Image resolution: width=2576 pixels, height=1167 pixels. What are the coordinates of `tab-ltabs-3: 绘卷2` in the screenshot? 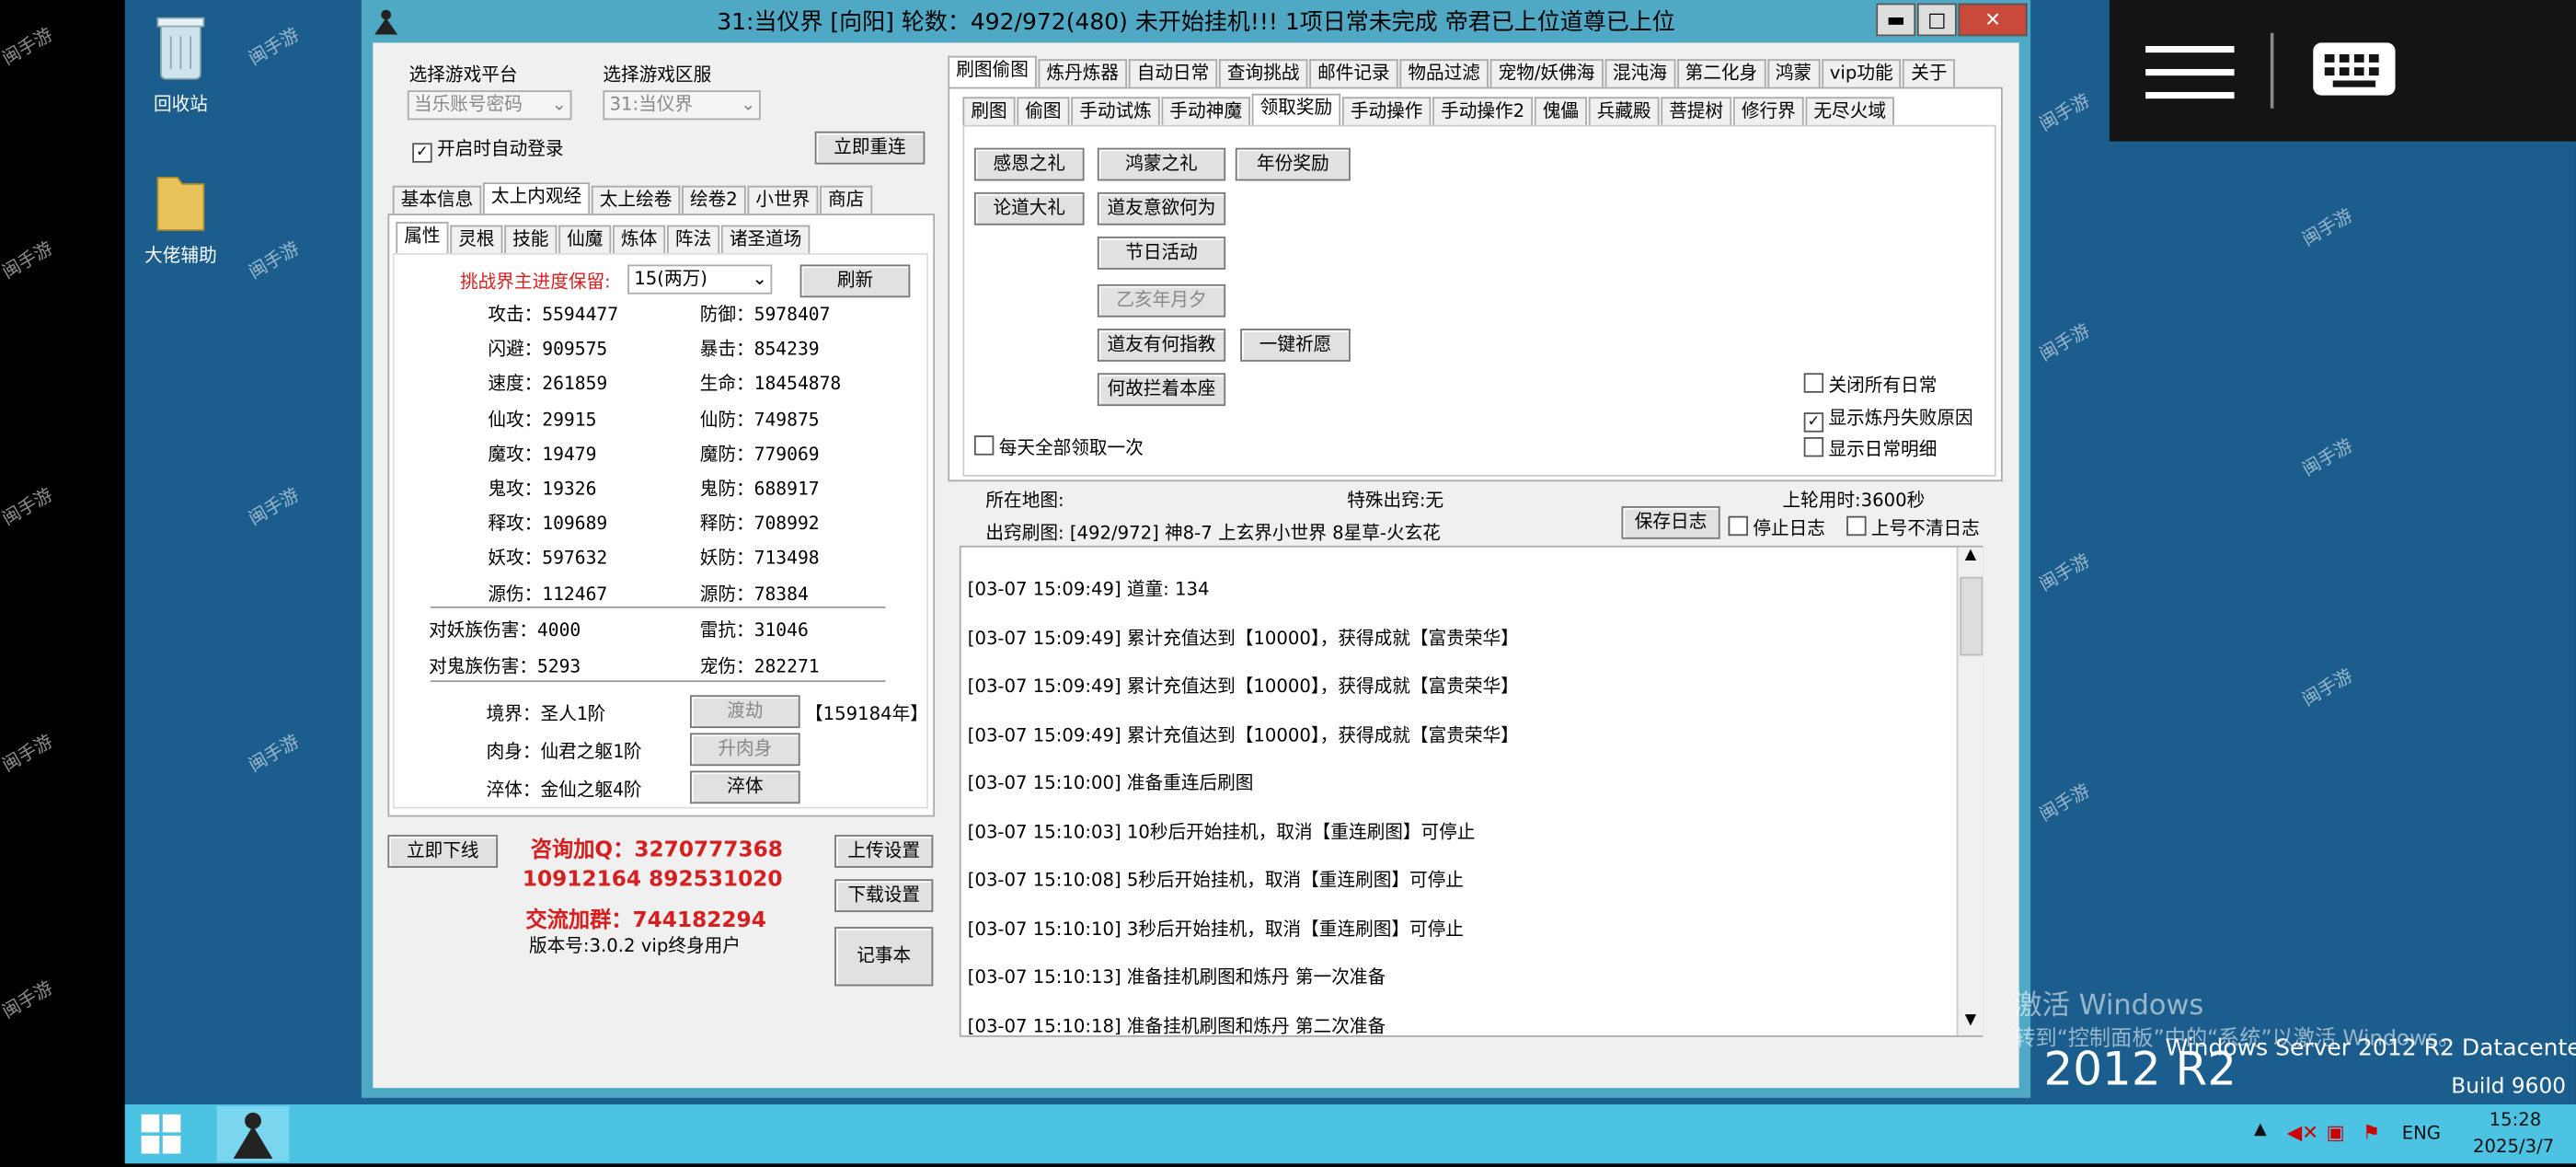 It's located at (714, 199).